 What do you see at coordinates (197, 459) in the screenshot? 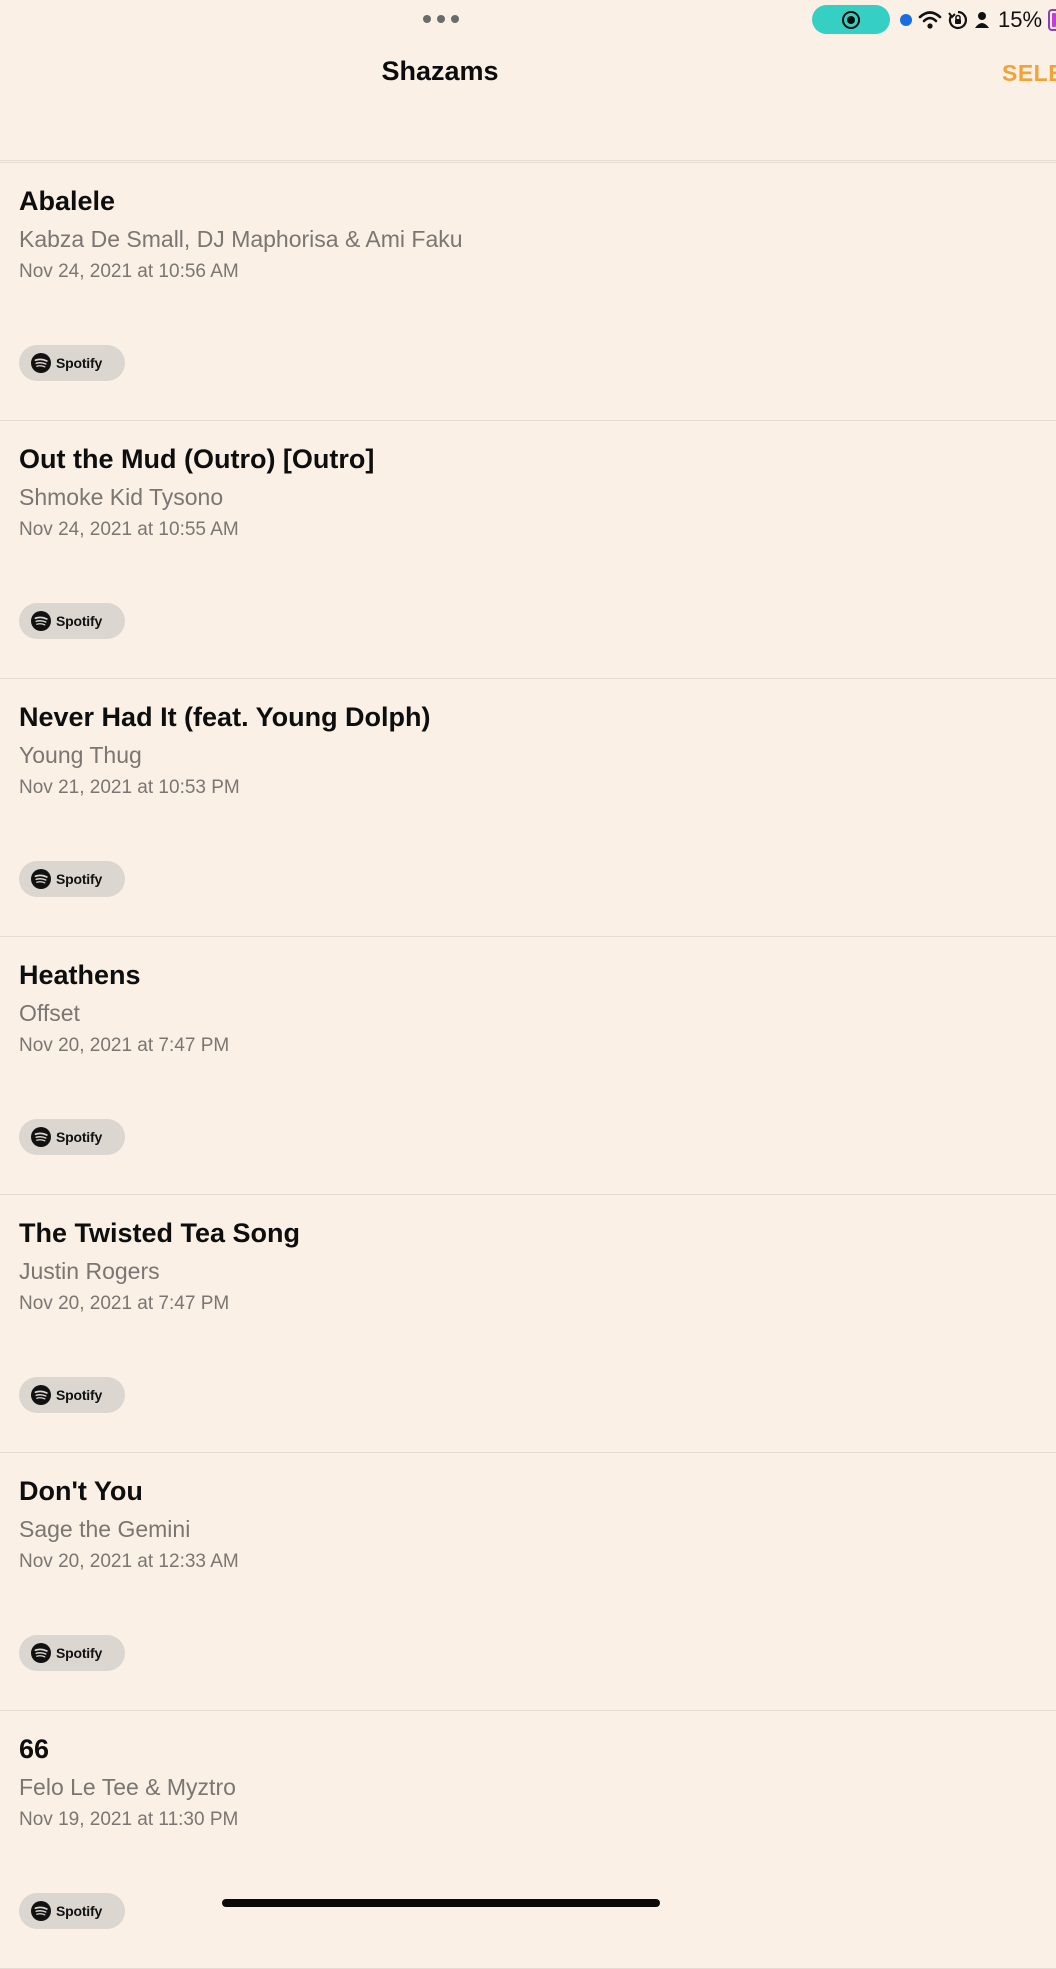
I see `song-title: Out the Mud (Outro) [Outro]` at bounding box center [197, 459].